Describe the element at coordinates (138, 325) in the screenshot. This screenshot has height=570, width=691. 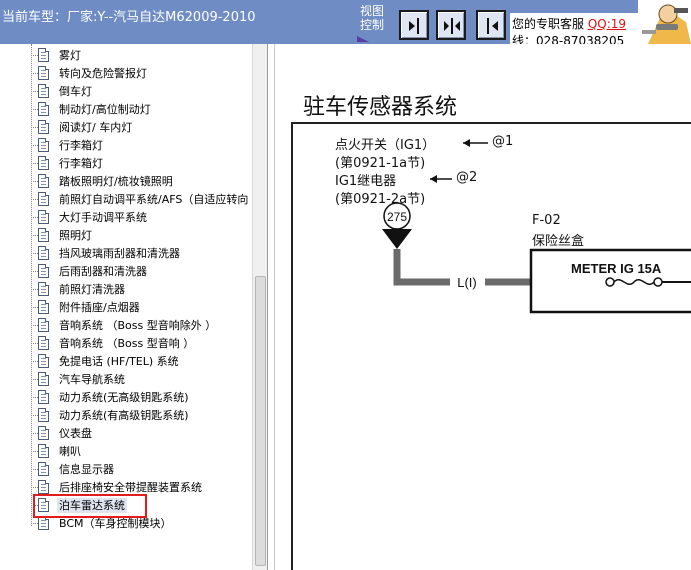
I see `tree-item-label: 音响系统 （Boss 型音响除外 ）` at that location.